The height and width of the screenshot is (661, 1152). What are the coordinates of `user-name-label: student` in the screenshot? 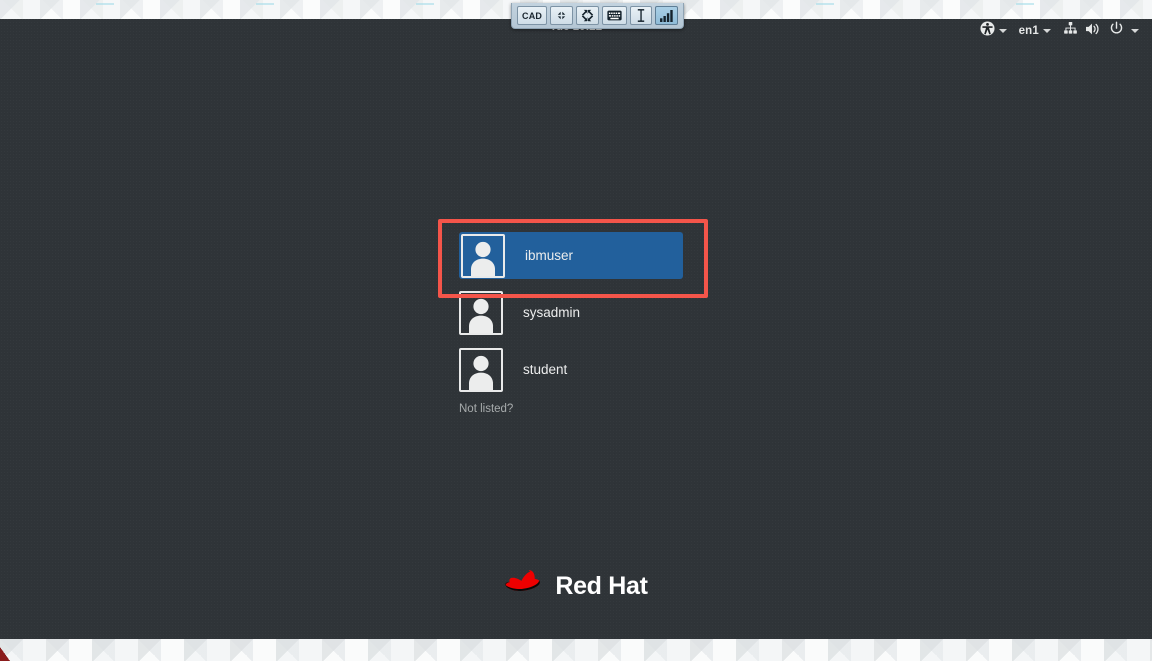 It's located at (545, 369).